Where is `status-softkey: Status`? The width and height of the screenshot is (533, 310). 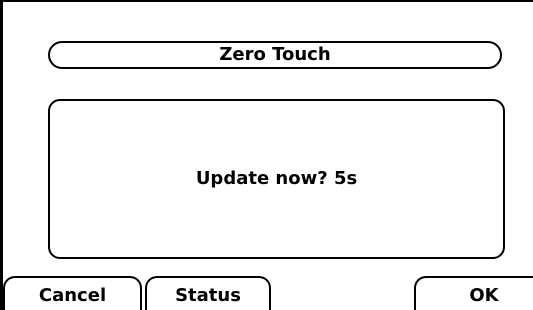 status-softkey: Status is located at coordinates (208, 293).